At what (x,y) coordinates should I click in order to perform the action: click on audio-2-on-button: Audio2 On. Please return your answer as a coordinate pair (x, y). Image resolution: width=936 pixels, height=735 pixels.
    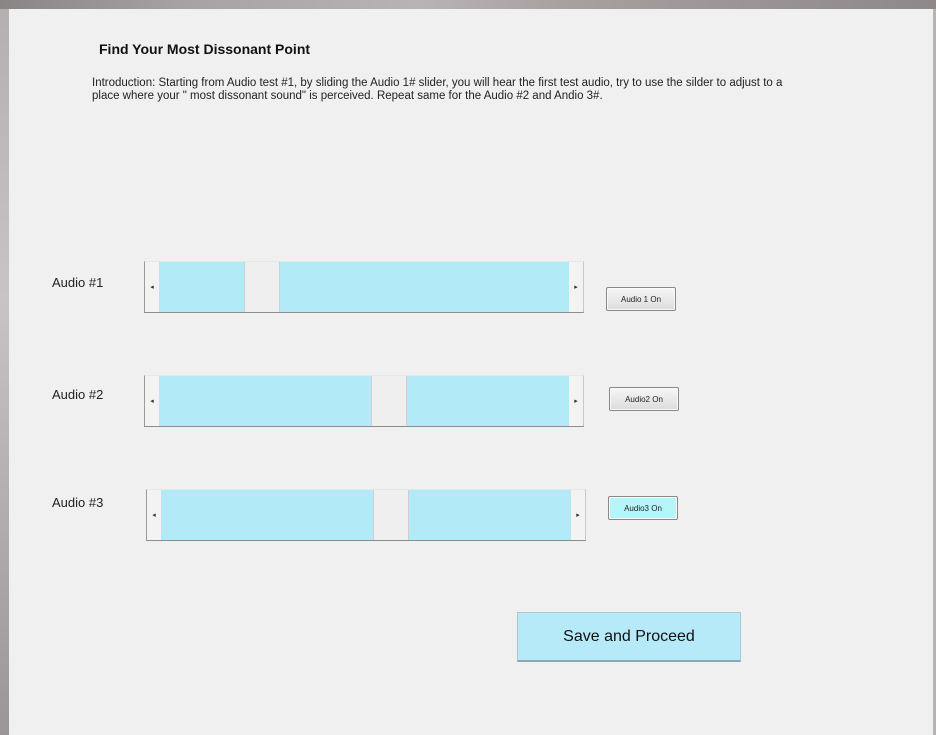
    Looking at the image, I should click on (644, 399).